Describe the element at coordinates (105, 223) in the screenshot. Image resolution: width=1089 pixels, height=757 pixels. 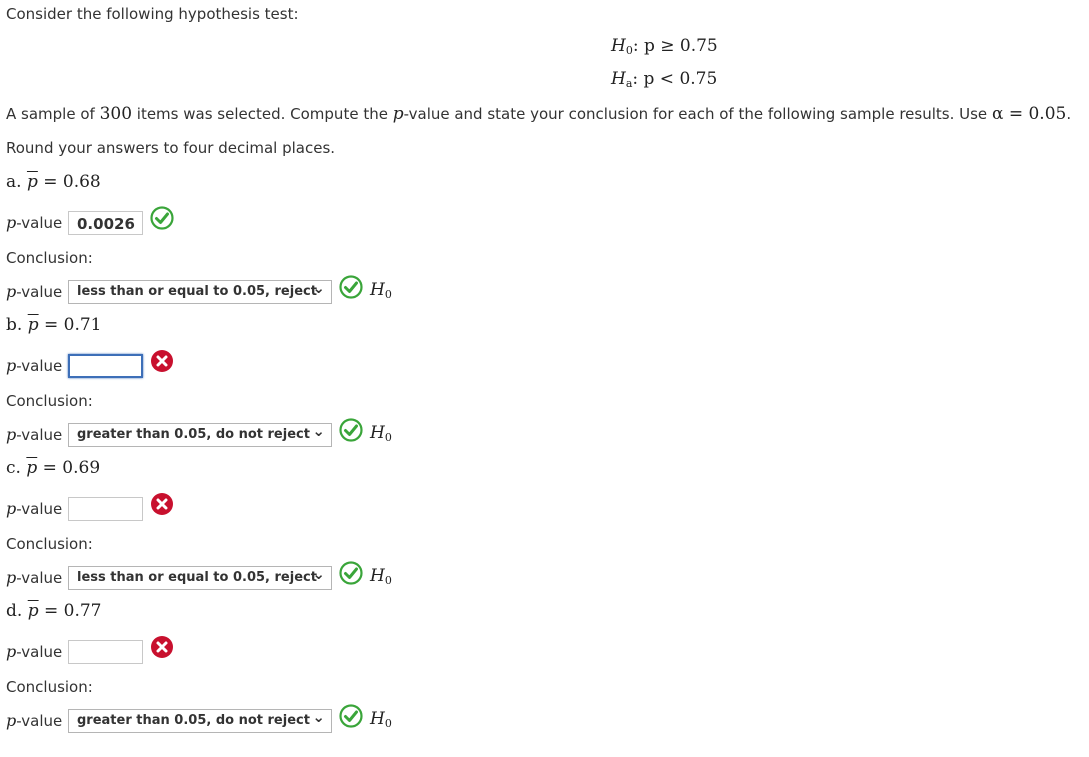
I see `pvalue-input: 0.0026` at that location.